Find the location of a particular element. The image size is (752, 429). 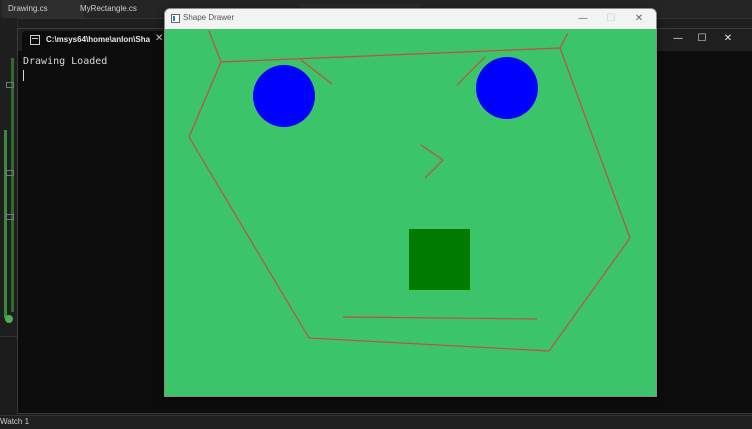

status-strip is located at coordinates (376, 422).